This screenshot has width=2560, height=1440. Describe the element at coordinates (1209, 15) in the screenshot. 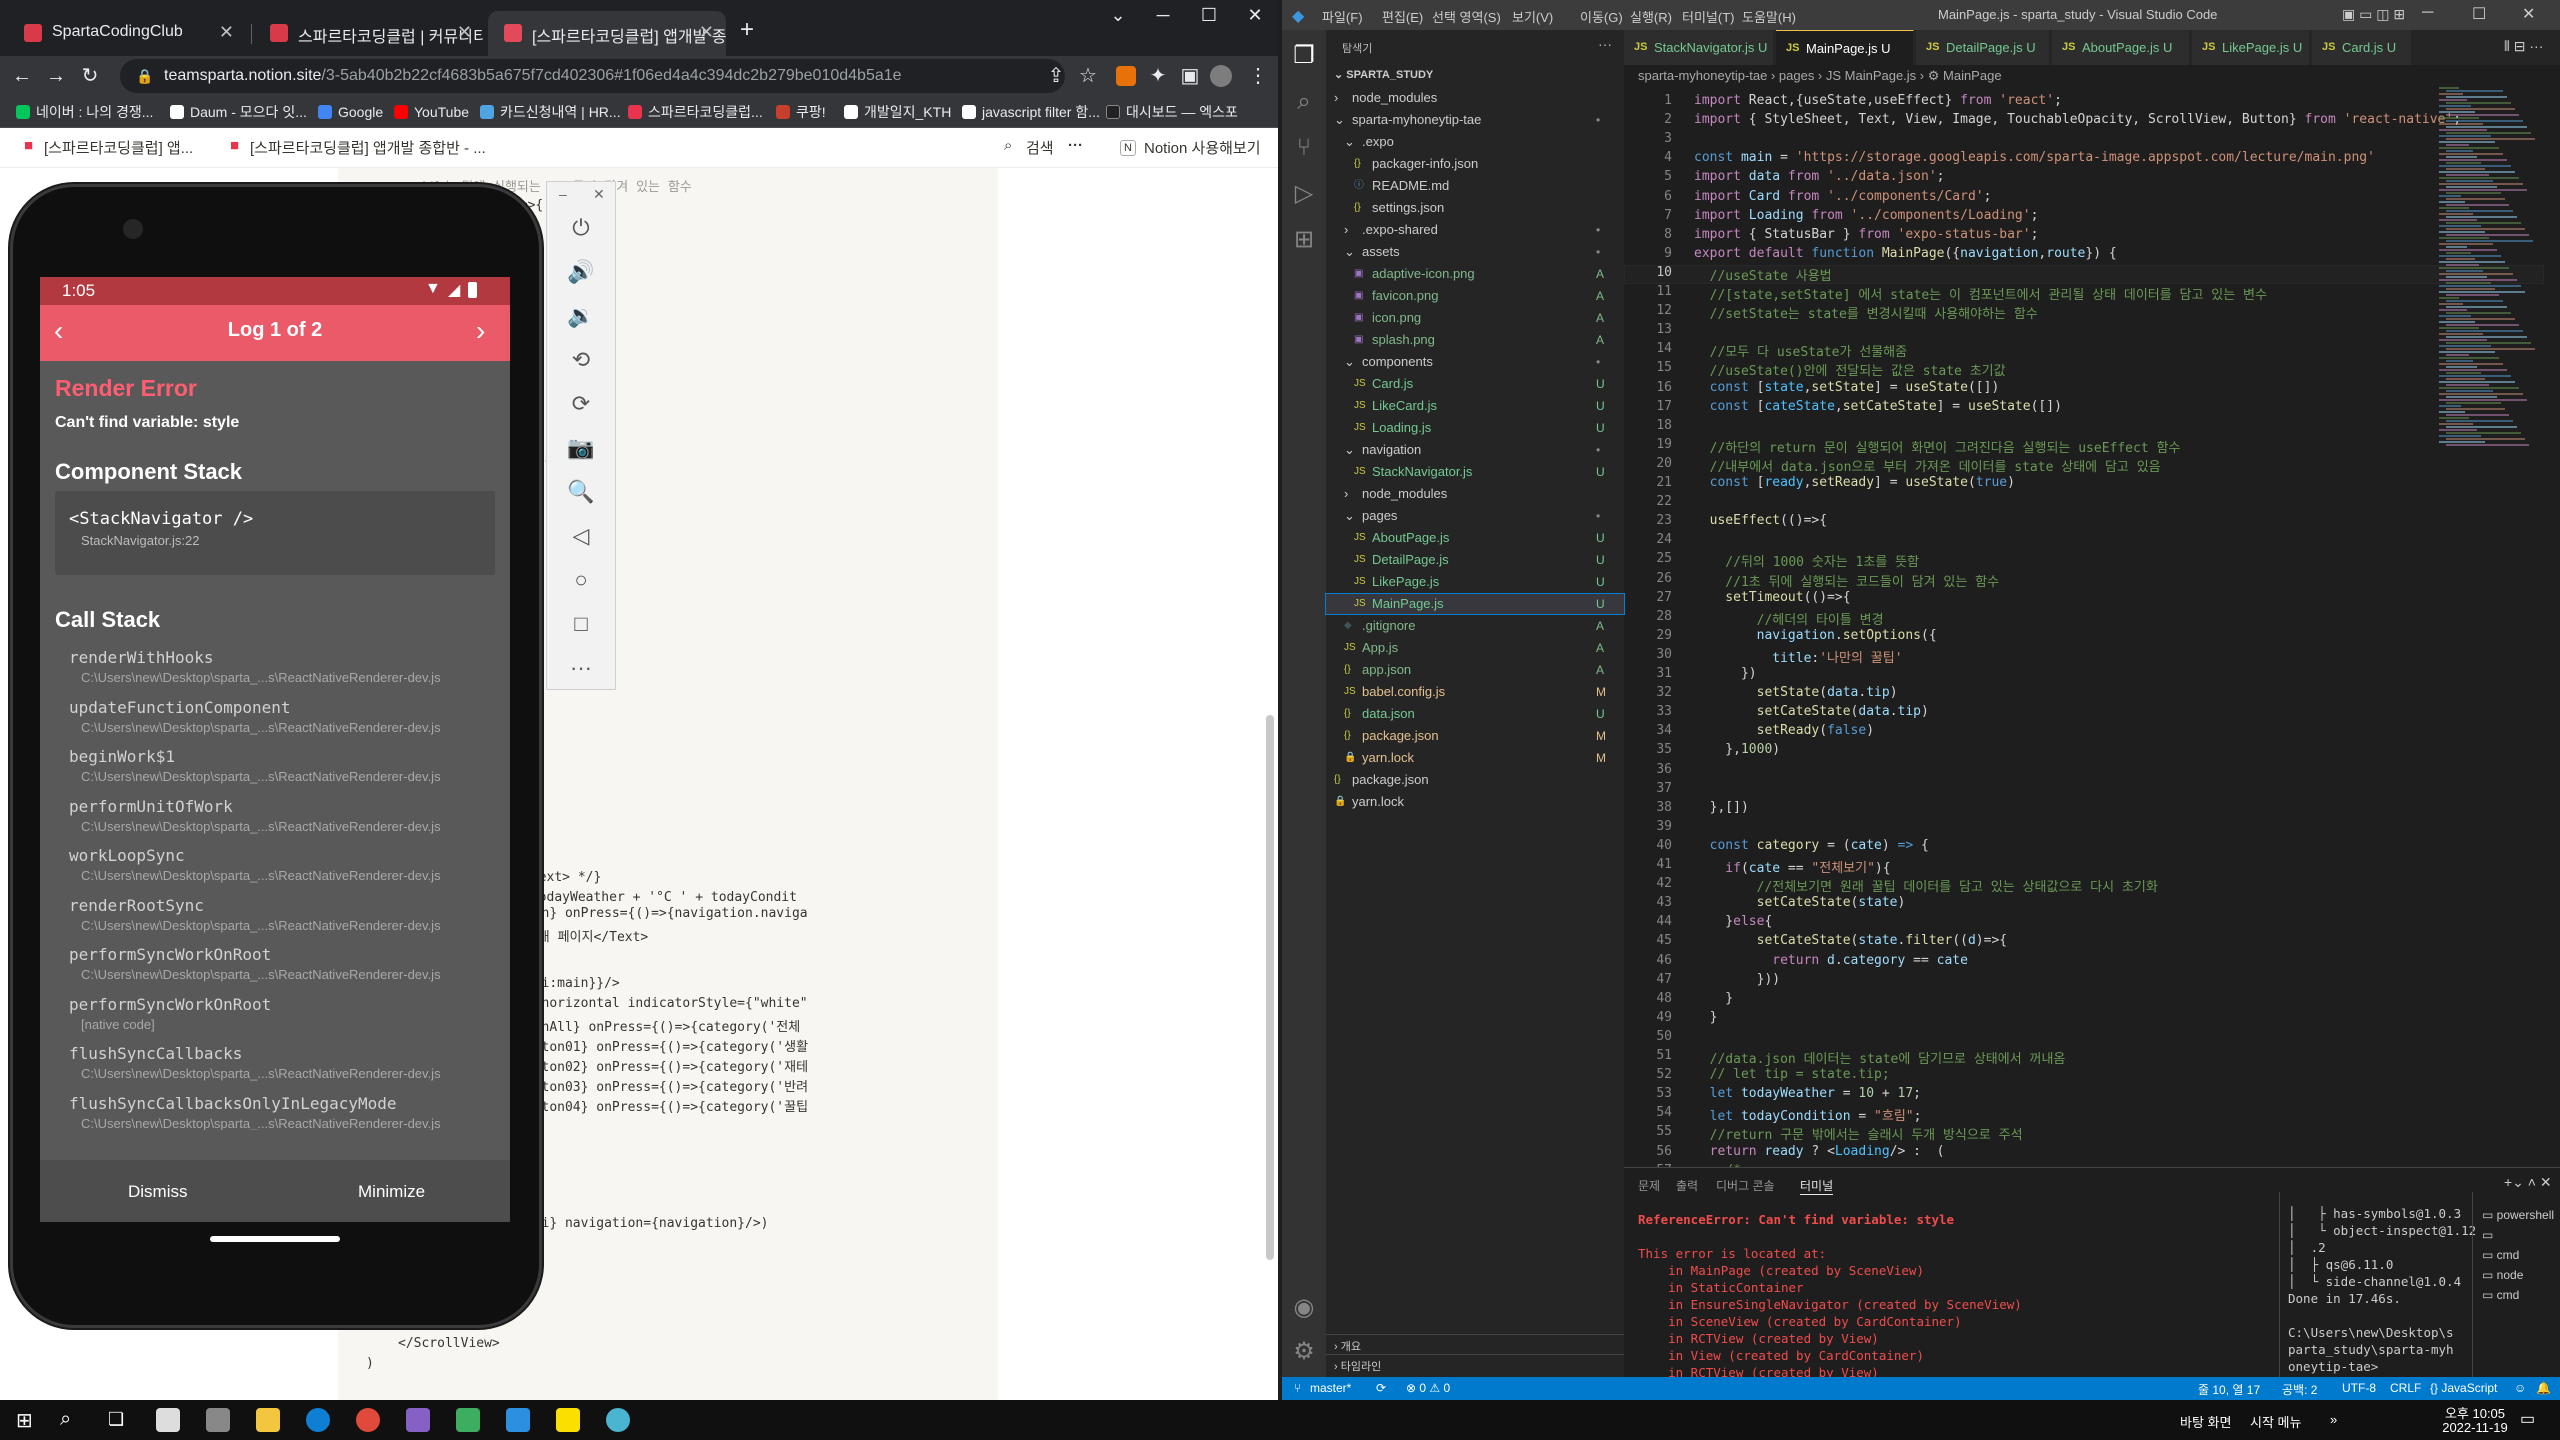

I see `maximize-icon: ☐` at that location.